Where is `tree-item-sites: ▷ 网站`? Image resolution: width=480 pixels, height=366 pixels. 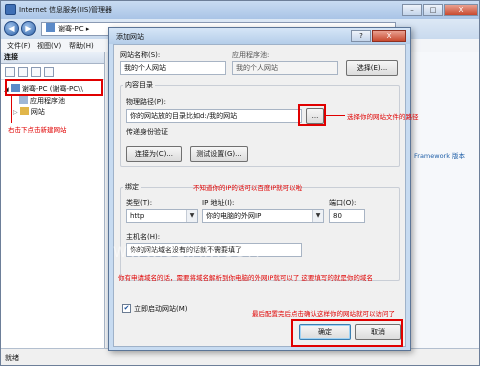
tree-item-sites: ▷ 网站 is located at coordinates (29, 112).